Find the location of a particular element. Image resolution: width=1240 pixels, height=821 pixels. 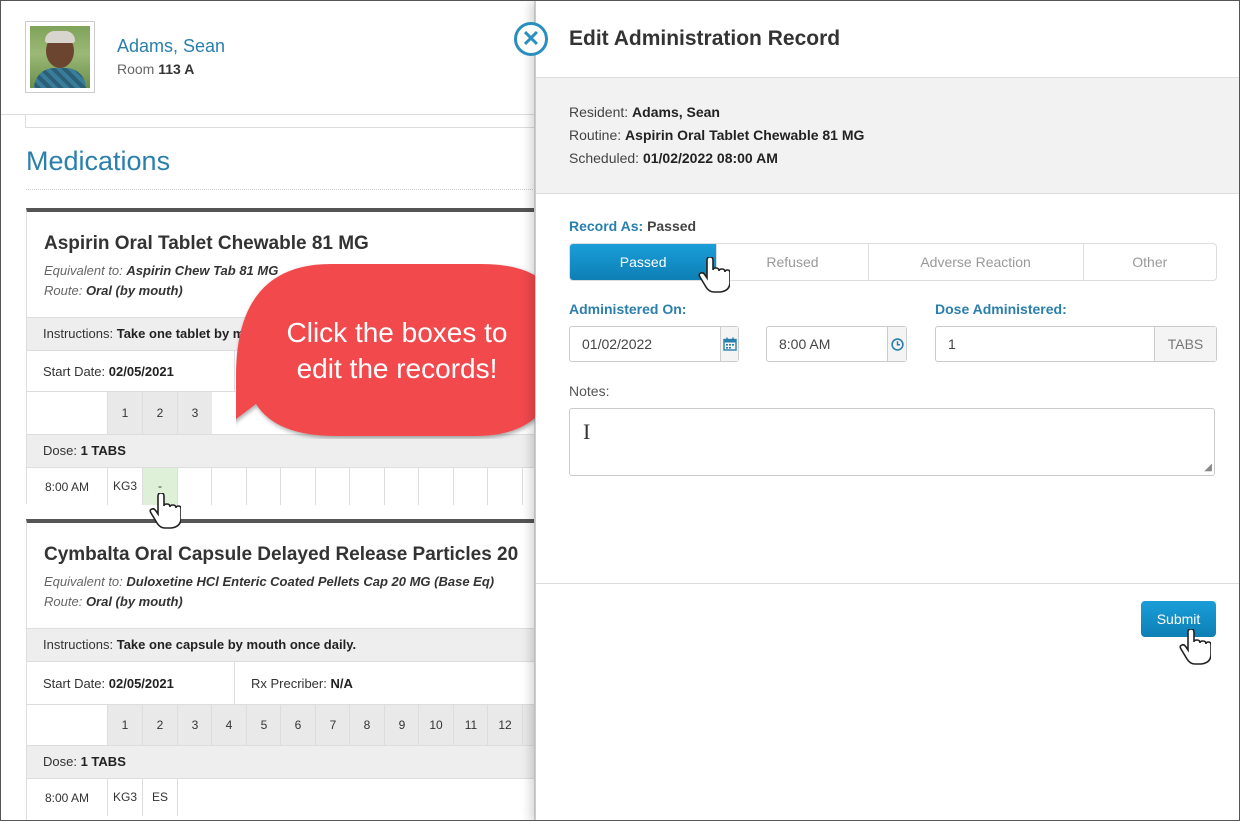

clock-icon is located at coordinates (897, 344).